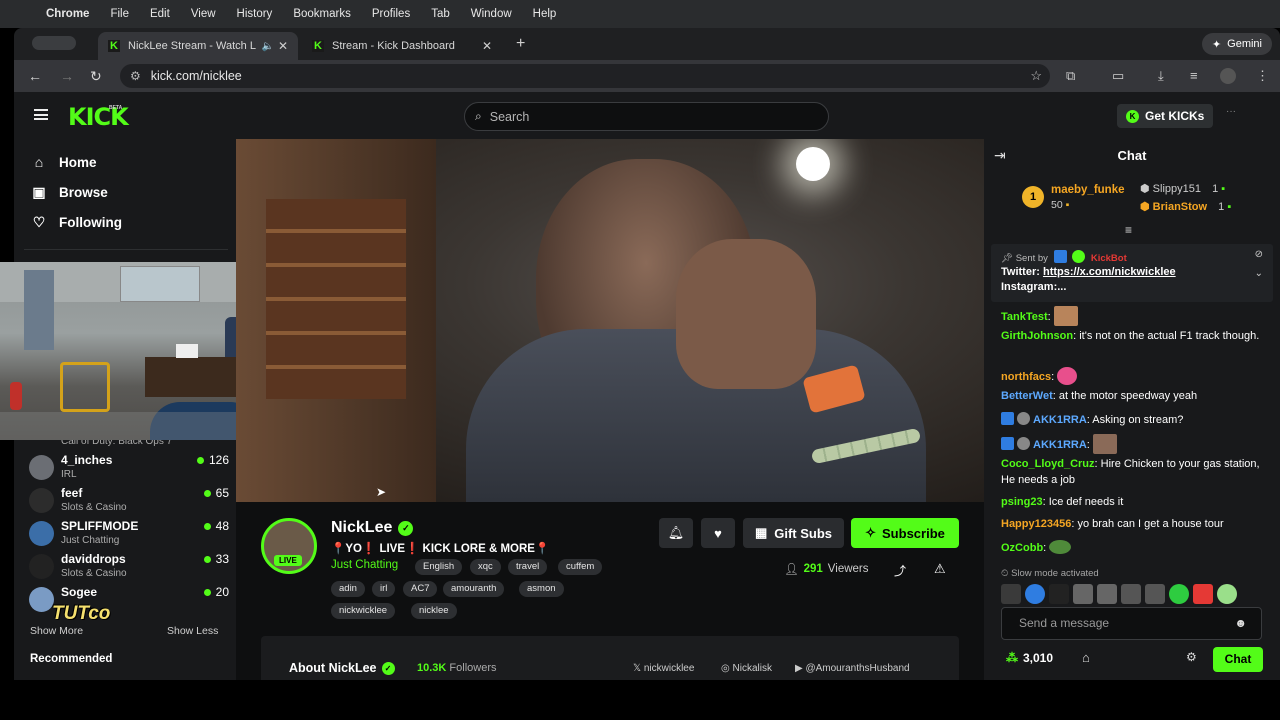 The height and width of the screenshot is (720, 1280). What do you see at coordinates (129, 568) in the screenshot?
I see `channel-item-daviddrops: daviddrops Slots & Casino 33` at bounding box center [129, 568].